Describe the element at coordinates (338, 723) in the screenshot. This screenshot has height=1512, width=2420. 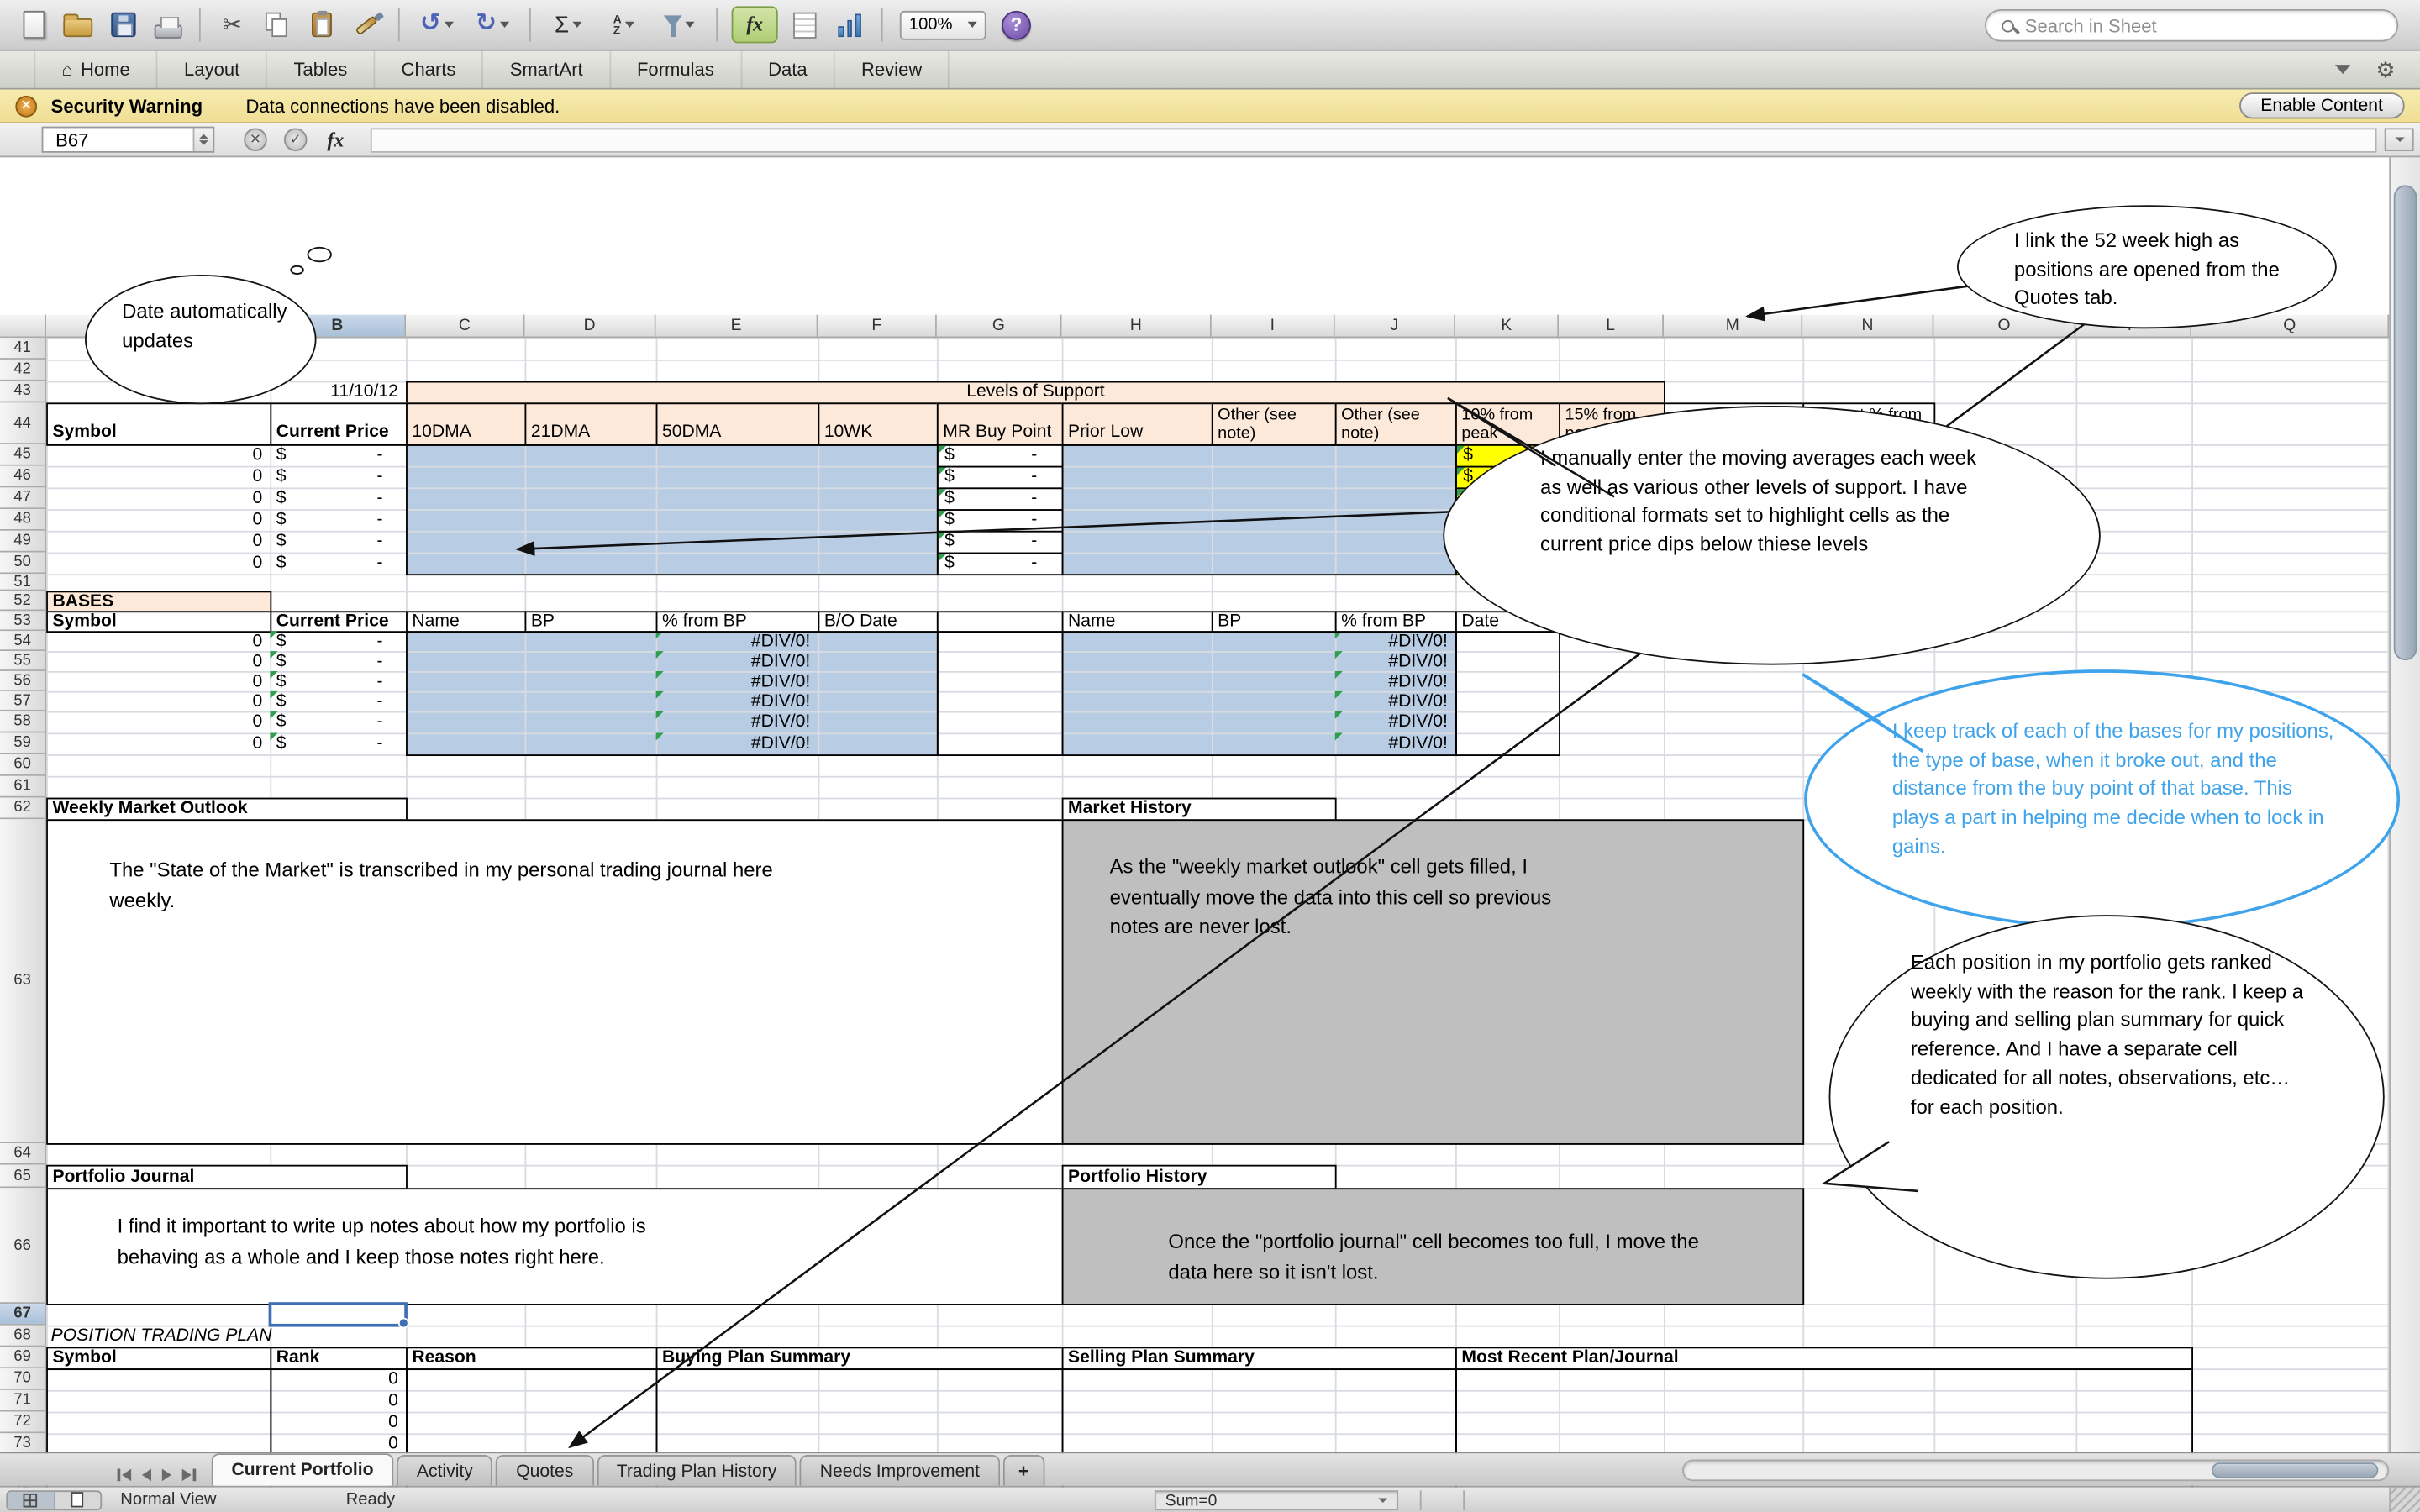
I see `cell-B58: $ -` at that location.